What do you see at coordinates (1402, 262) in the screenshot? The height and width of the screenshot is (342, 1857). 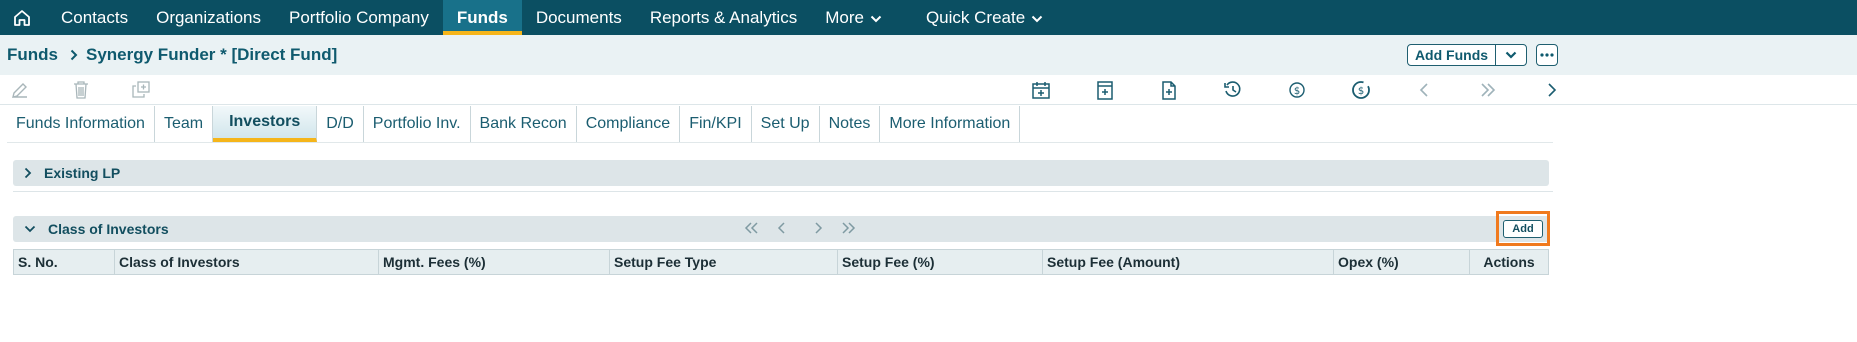 I see `column-header: Opex (%)` at bounding box center [1402, 262].